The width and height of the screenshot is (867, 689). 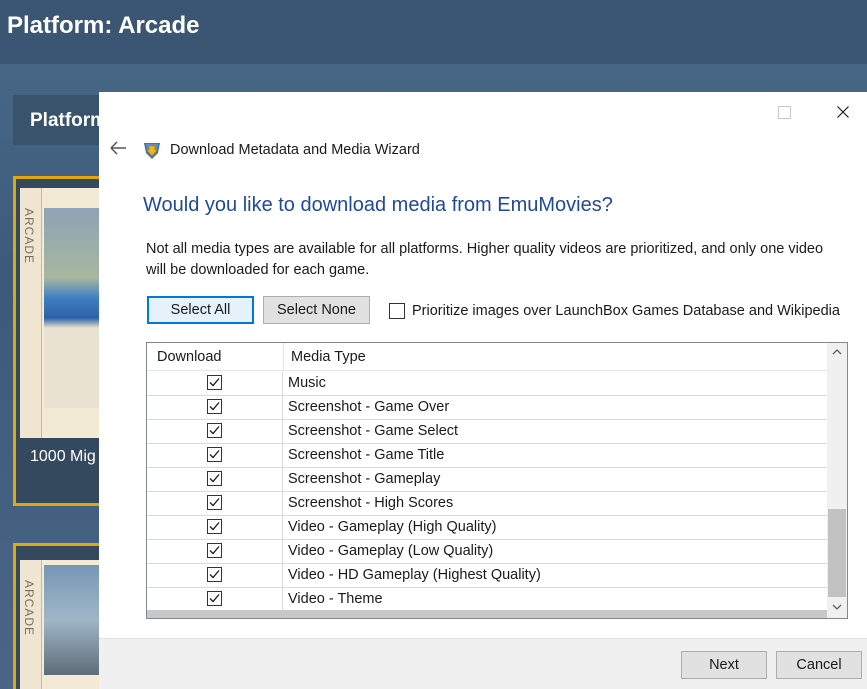 I want to click on table-row: Video - Theme, so click(x=487, y=600).